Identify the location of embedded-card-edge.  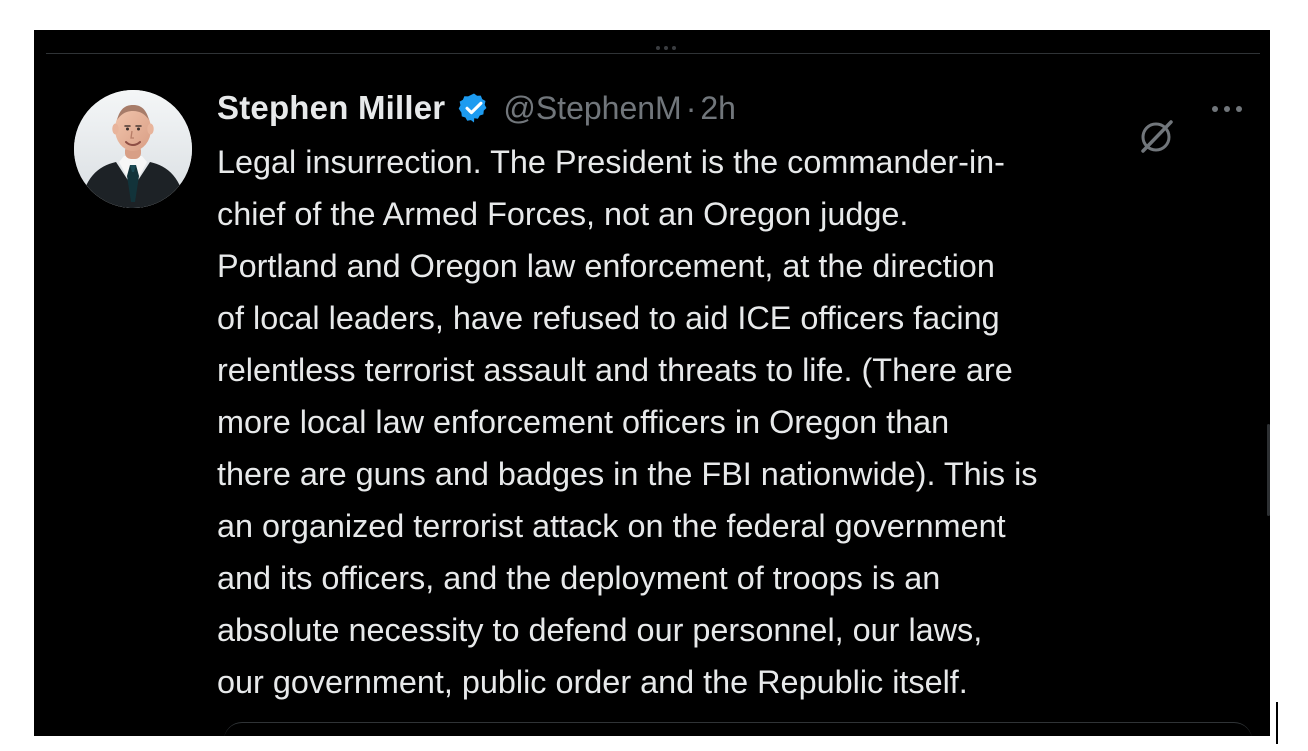
(738, 729).